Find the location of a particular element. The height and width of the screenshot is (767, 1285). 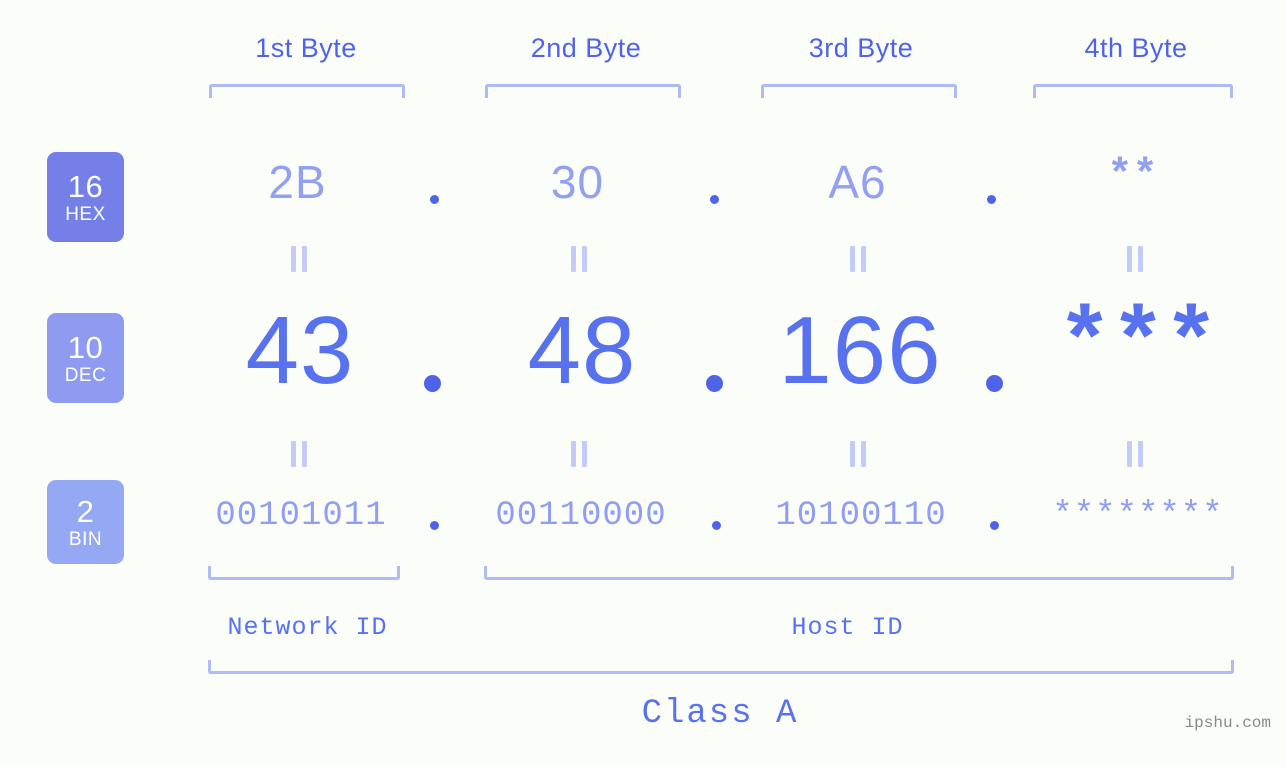

byte-header-1: 1st Byte is located at coordinates (306, 48).